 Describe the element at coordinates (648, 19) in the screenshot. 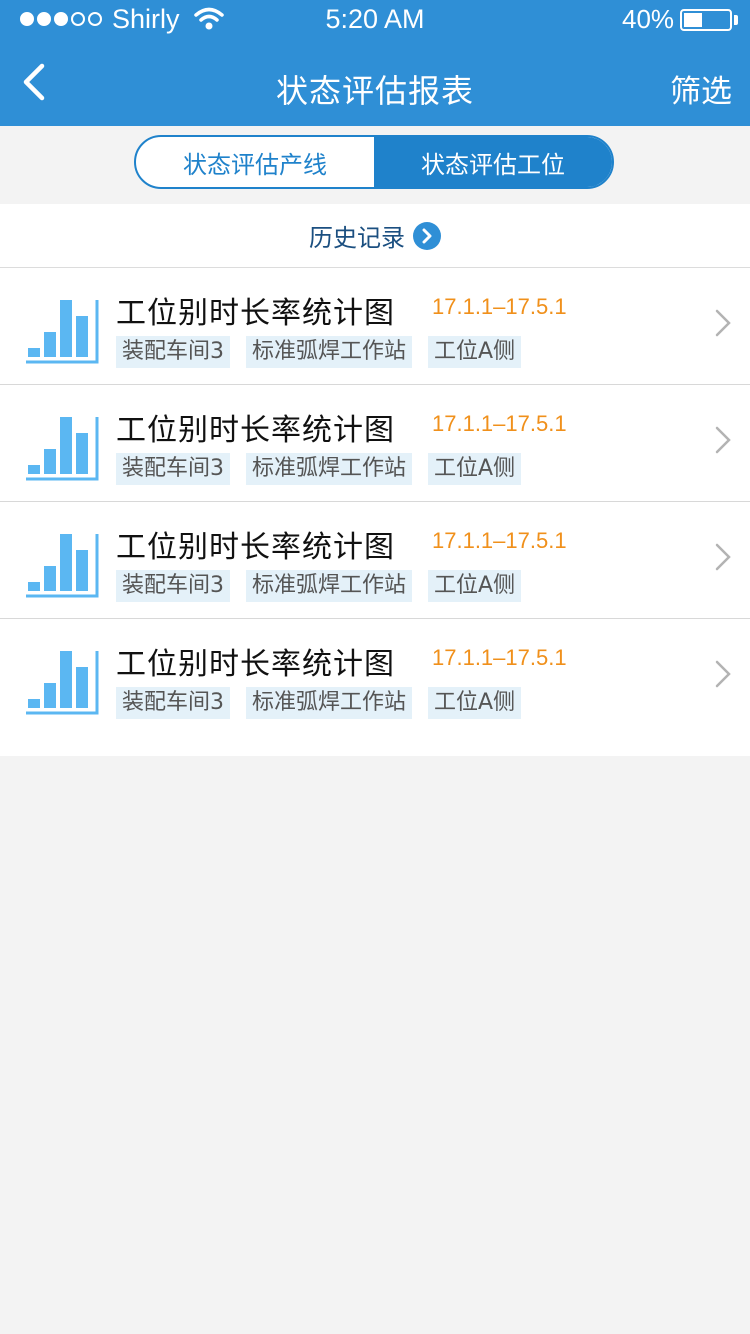

I see `battery-percent: 40%` at that location.